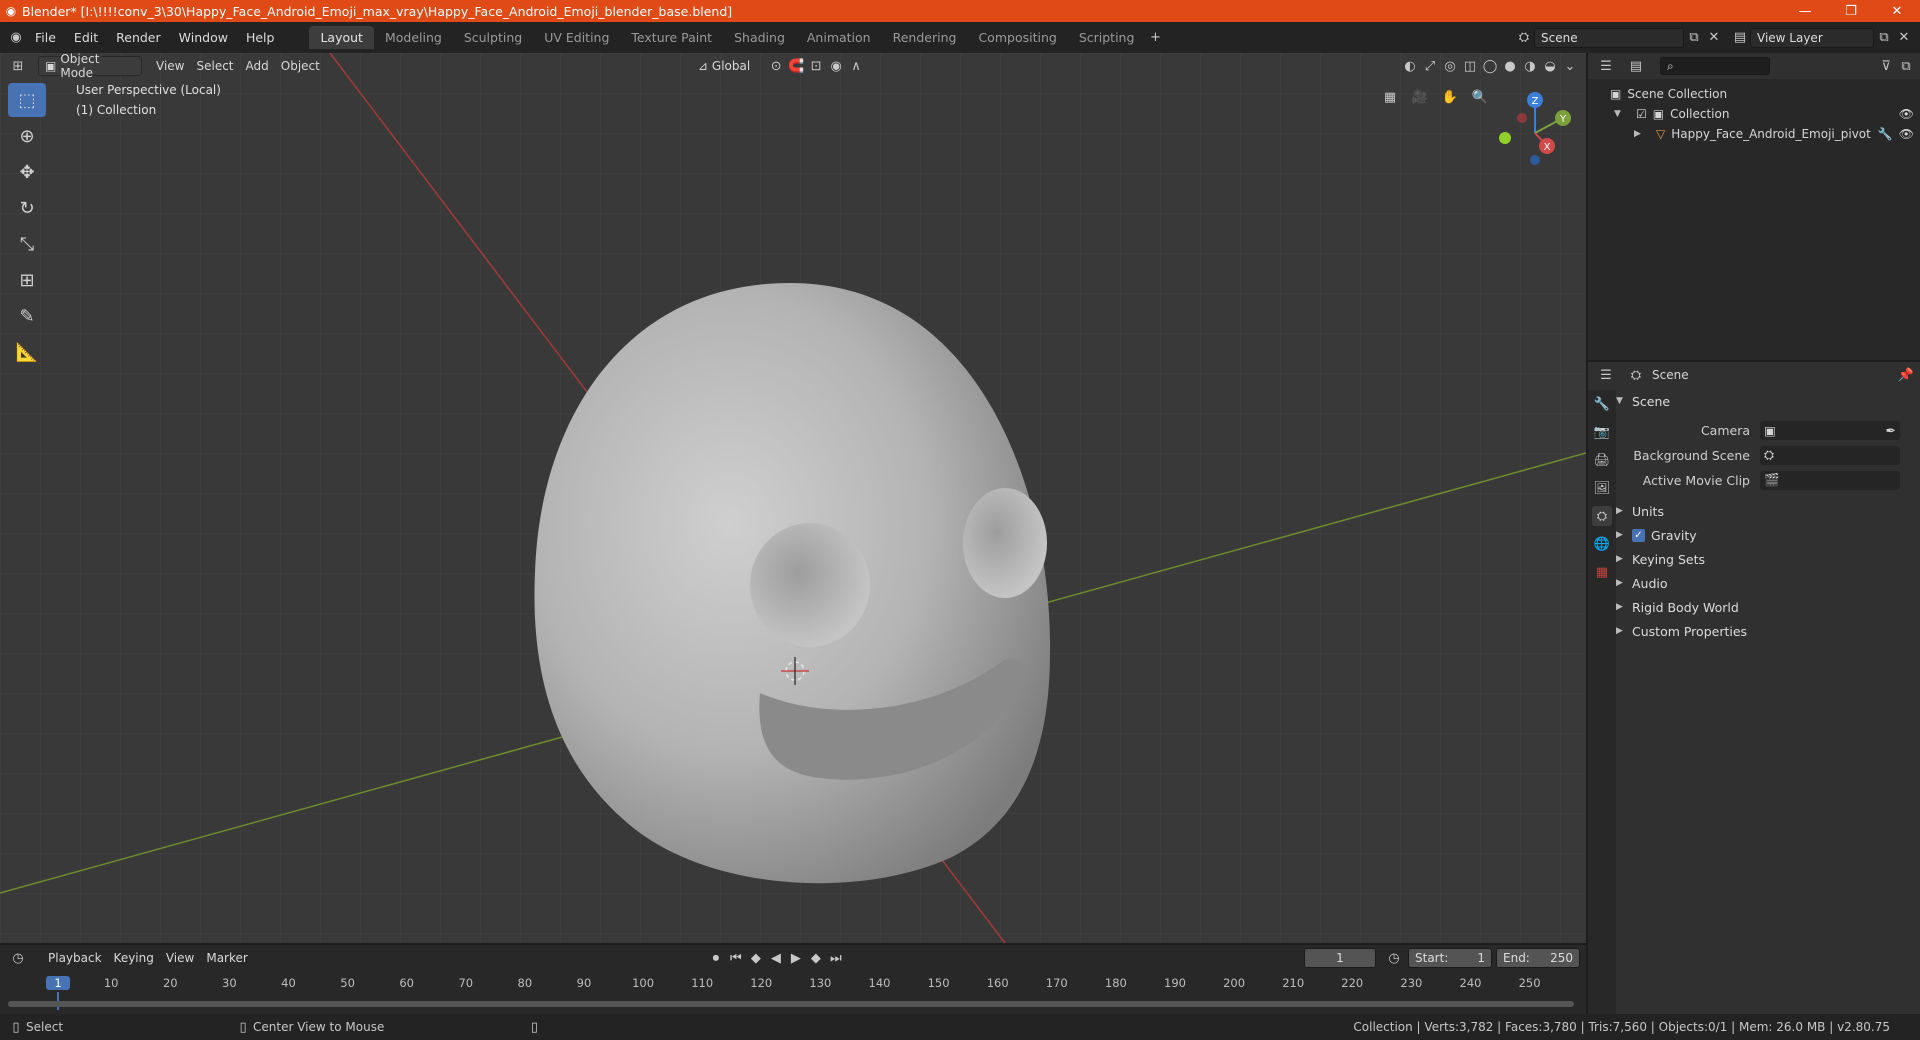 Image resolution: width=1920 pixels, height=1040 pixels. I want to click on start-frame-field: Start: 1, so click(1450, 958).